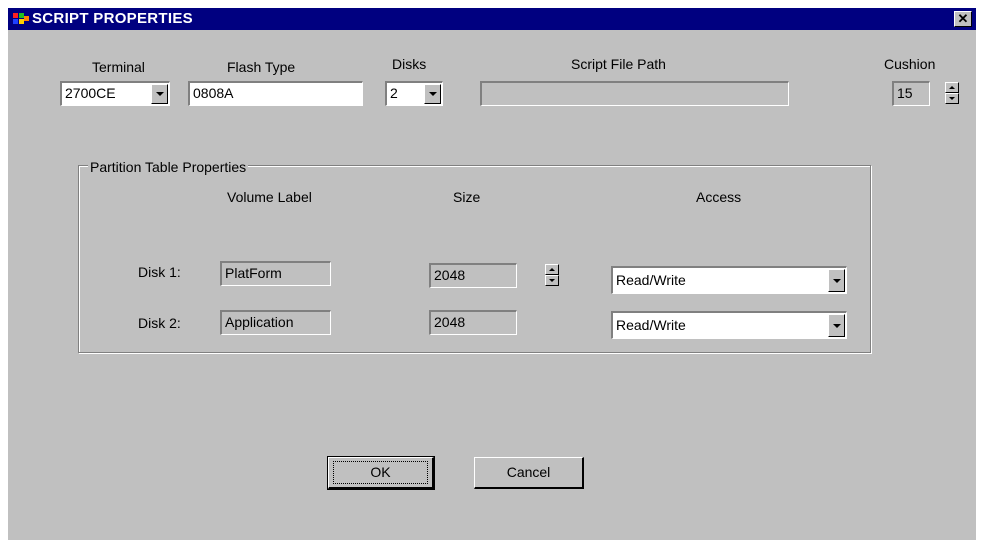 The height and width of the screenshot is (540, 982). I want to click on script-file-path-label: Script File Path, so click(618, 64).